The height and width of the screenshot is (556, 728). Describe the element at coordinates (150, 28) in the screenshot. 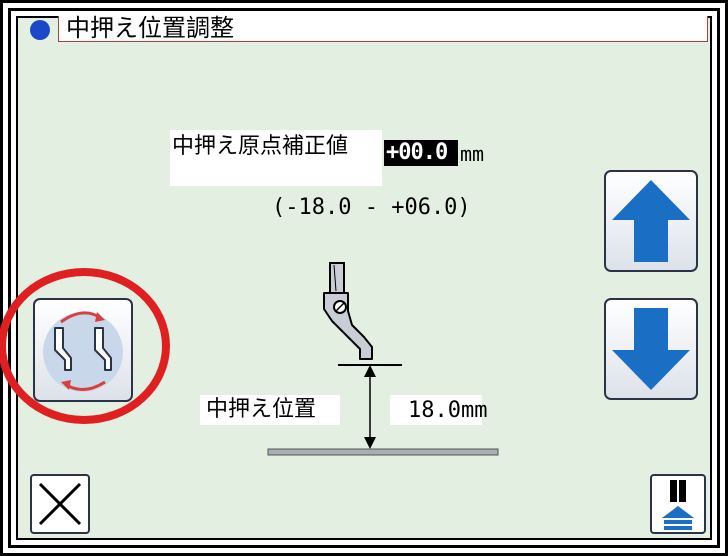

I see `page-title: 中押え位置調整` at that location.